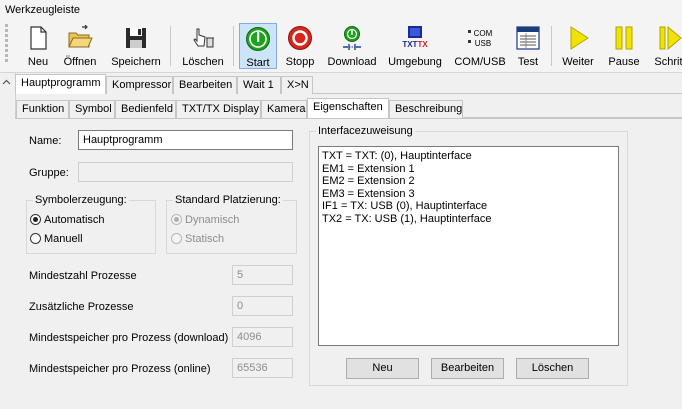  Describe the element at coordinates (7, 46) in the screenshot. I see `toolbar-grip-handle` at that location.